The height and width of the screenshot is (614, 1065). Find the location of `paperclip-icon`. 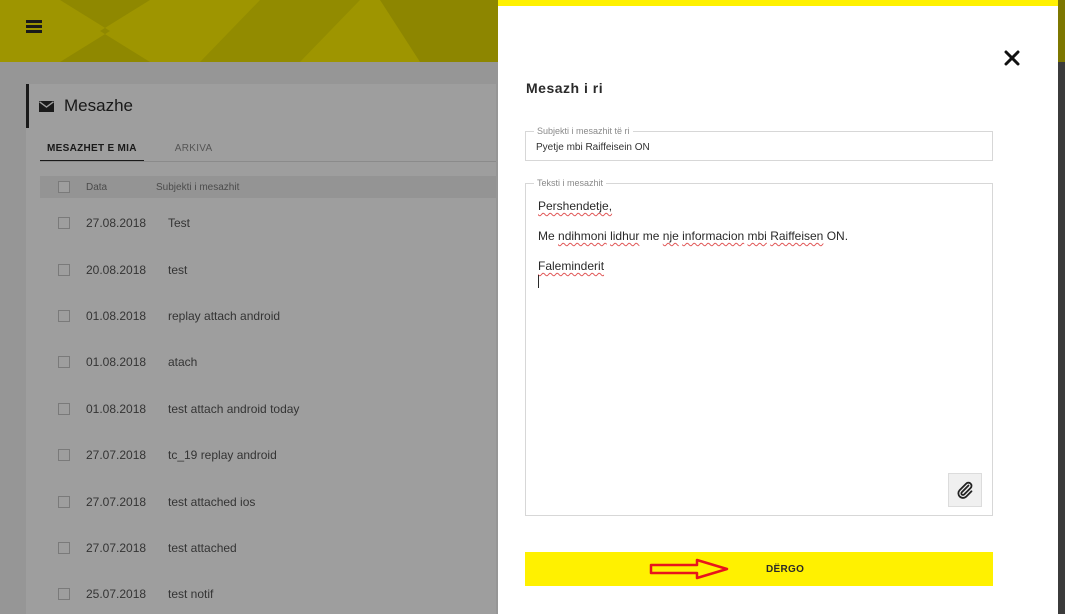

paperclip-icon is located at coordinates (965, 490).